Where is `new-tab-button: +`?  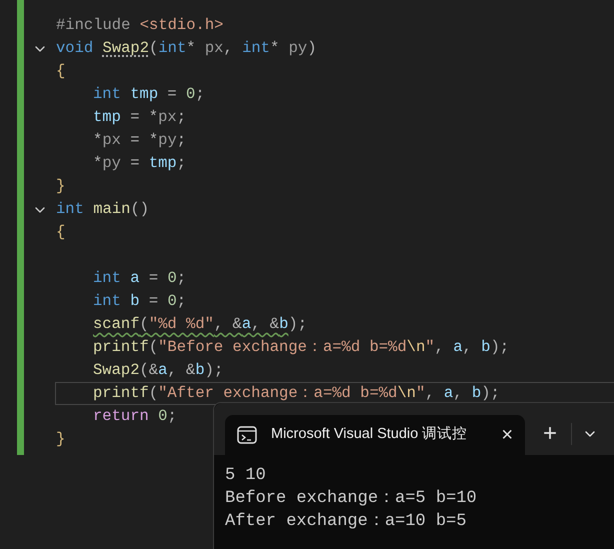
new-tab-button: + is located at coordinates (550, 434).